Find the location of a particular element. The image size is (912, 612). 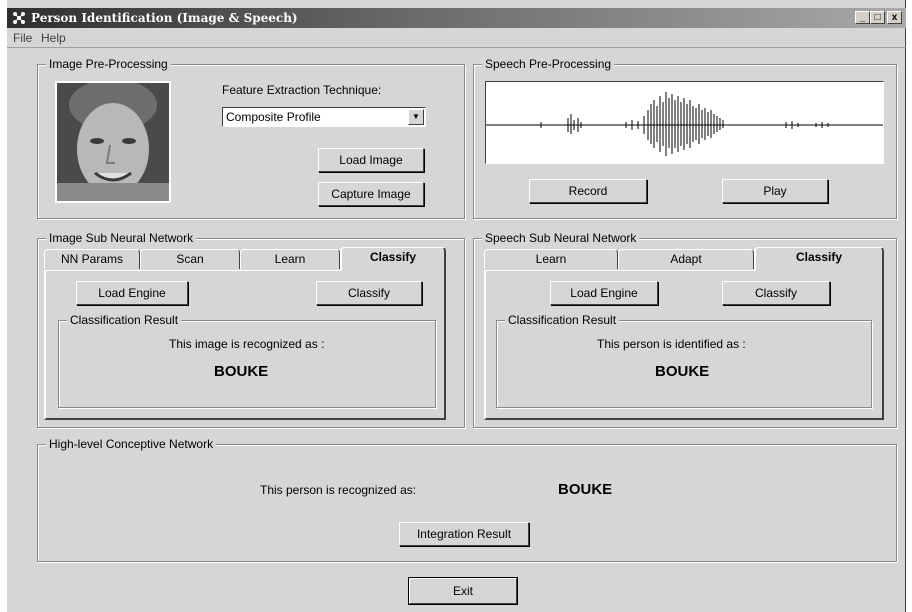

feature-extraction-label: Feature Extraction Technique: is located at coordinates (302, 90).